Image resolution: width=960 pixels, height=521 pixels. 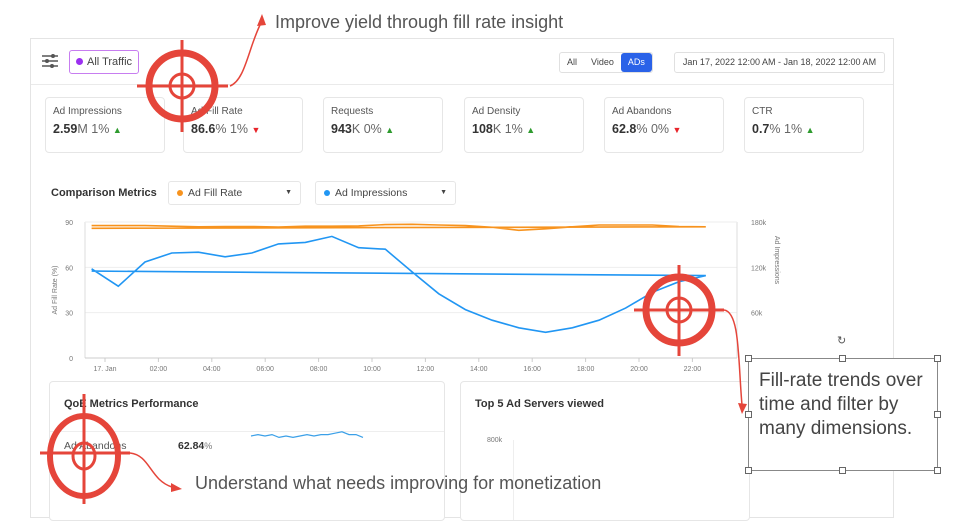 I want to click on annotation-top: Improve yield through fill rate insight, so click(x=419, y=22).